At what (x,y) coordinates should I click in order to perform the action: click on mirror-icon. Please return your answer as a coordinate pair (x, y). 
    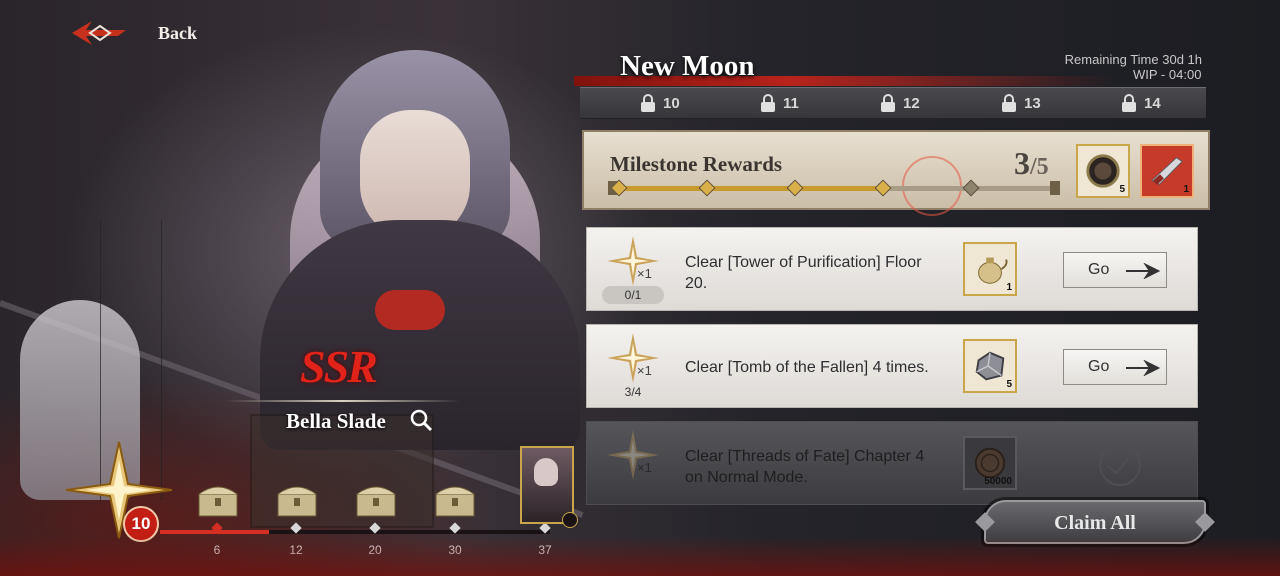
    Looking at the image, I should click on (1103, 171).